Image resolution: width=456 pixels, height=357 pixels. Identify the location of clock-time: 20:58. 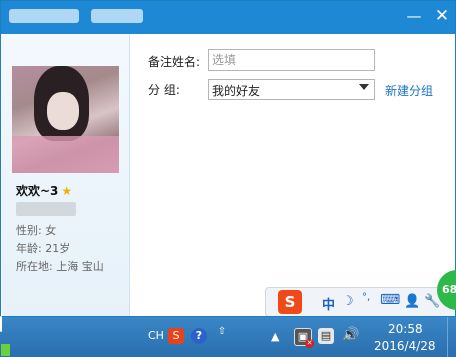
(405, 329).